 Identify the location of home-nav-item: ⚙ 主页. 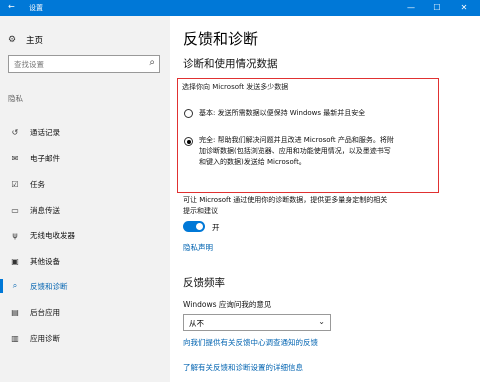
(25, 40).